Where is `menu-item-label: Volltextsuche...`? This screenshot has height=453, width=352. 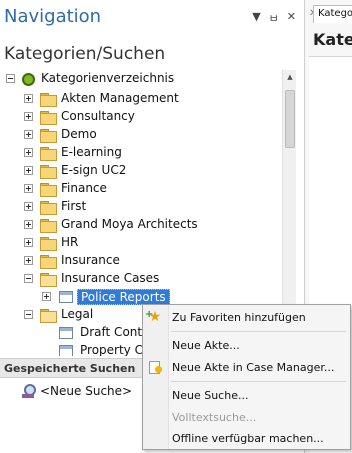 menu-item-label: Volltextsuche... is located at coordinates (214, 417).